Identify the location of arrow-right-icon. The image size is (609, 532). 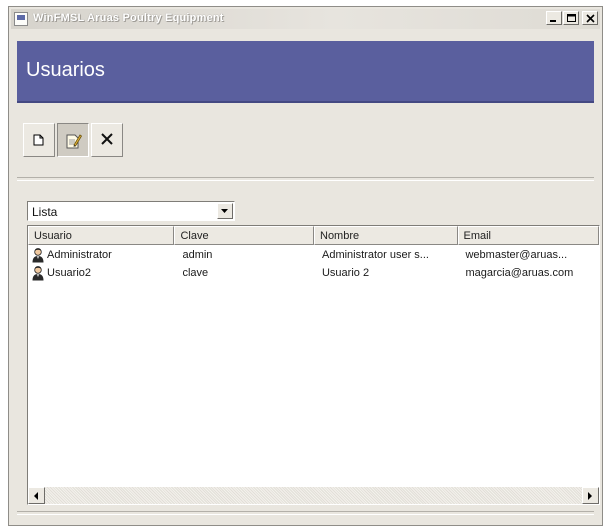
(590, 496).